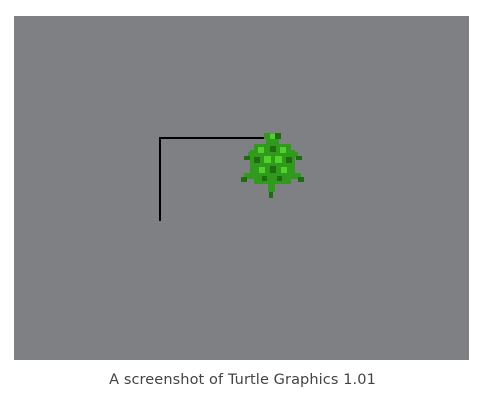 The image size is (485, 405). Describe the element at coordinates (242, 380) in the screenshot. I see `caption: A screenshot of Turtle Graphics 1.01` at that location.